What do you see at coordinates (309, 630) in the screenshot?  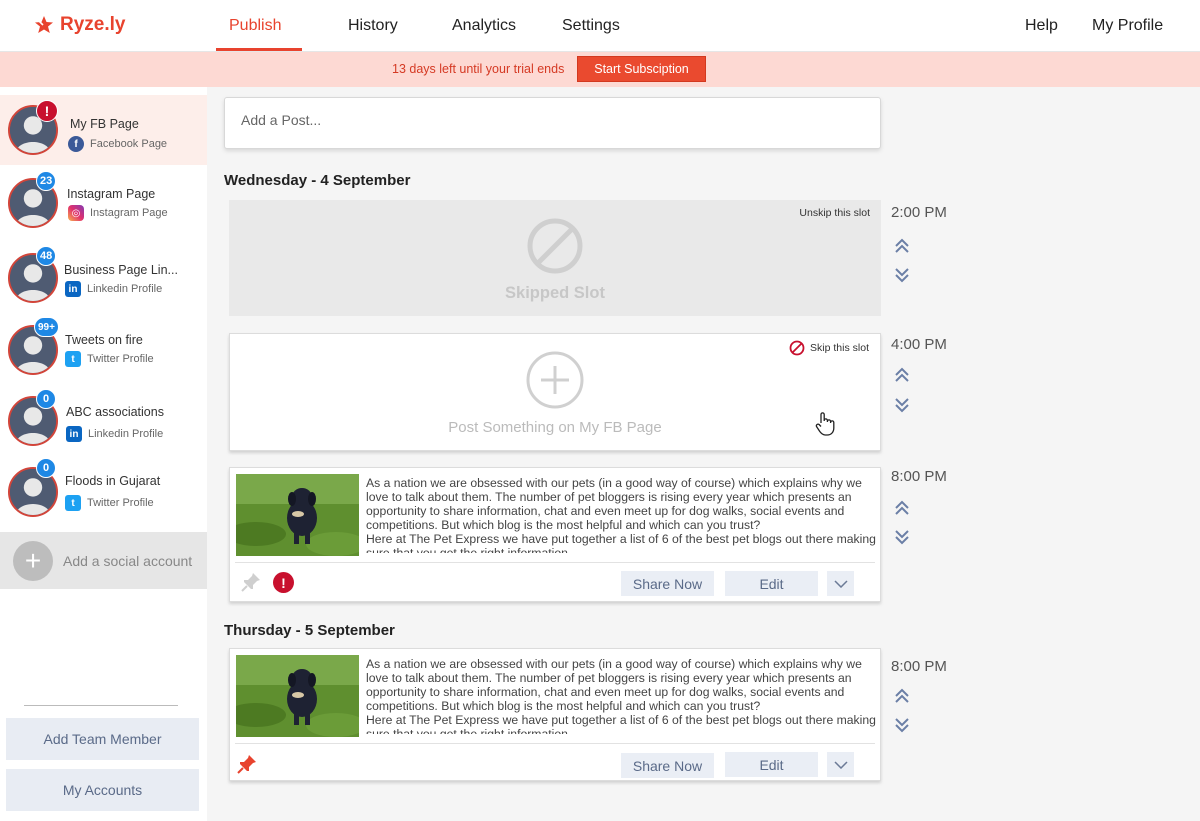 I see `day-heading: Thursday - 5 September` at bounding box center [309, 630].